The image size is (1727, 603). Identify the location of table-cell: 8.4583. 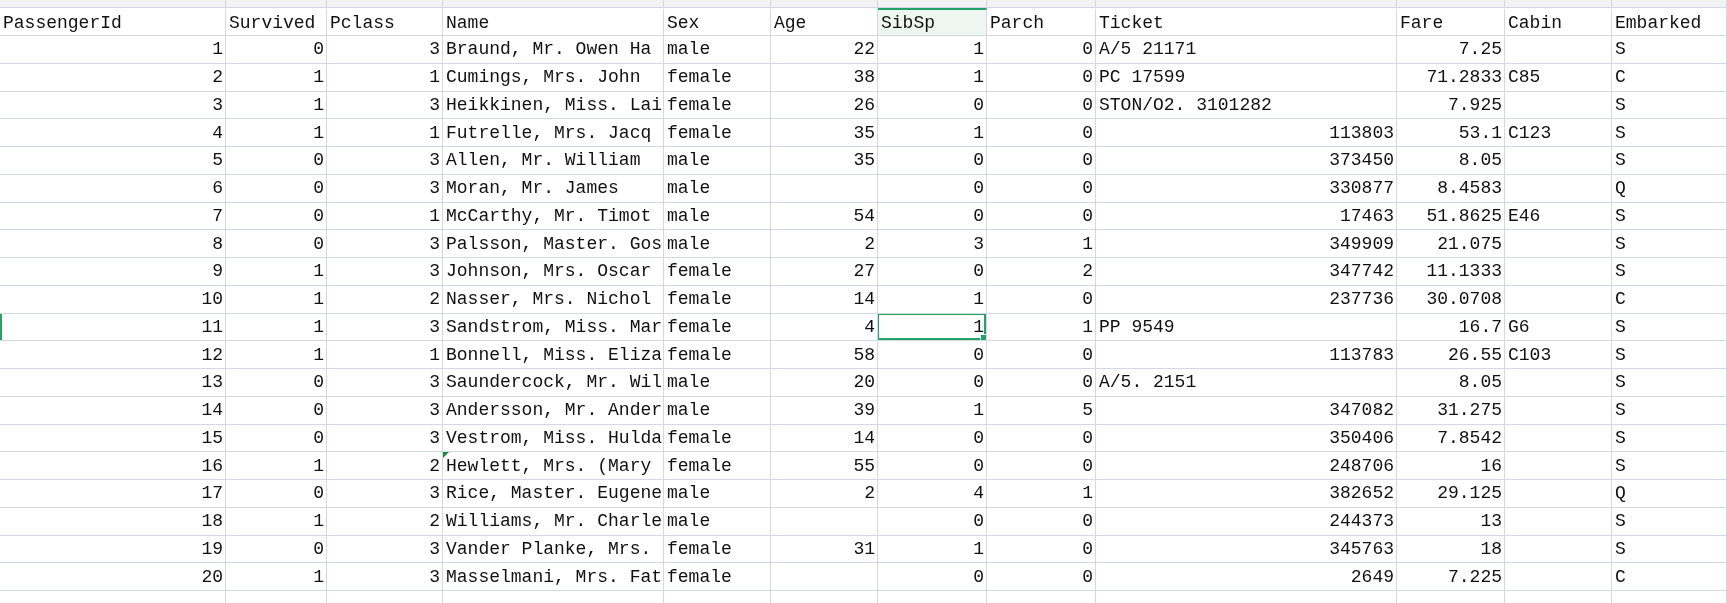
(1451, 188).